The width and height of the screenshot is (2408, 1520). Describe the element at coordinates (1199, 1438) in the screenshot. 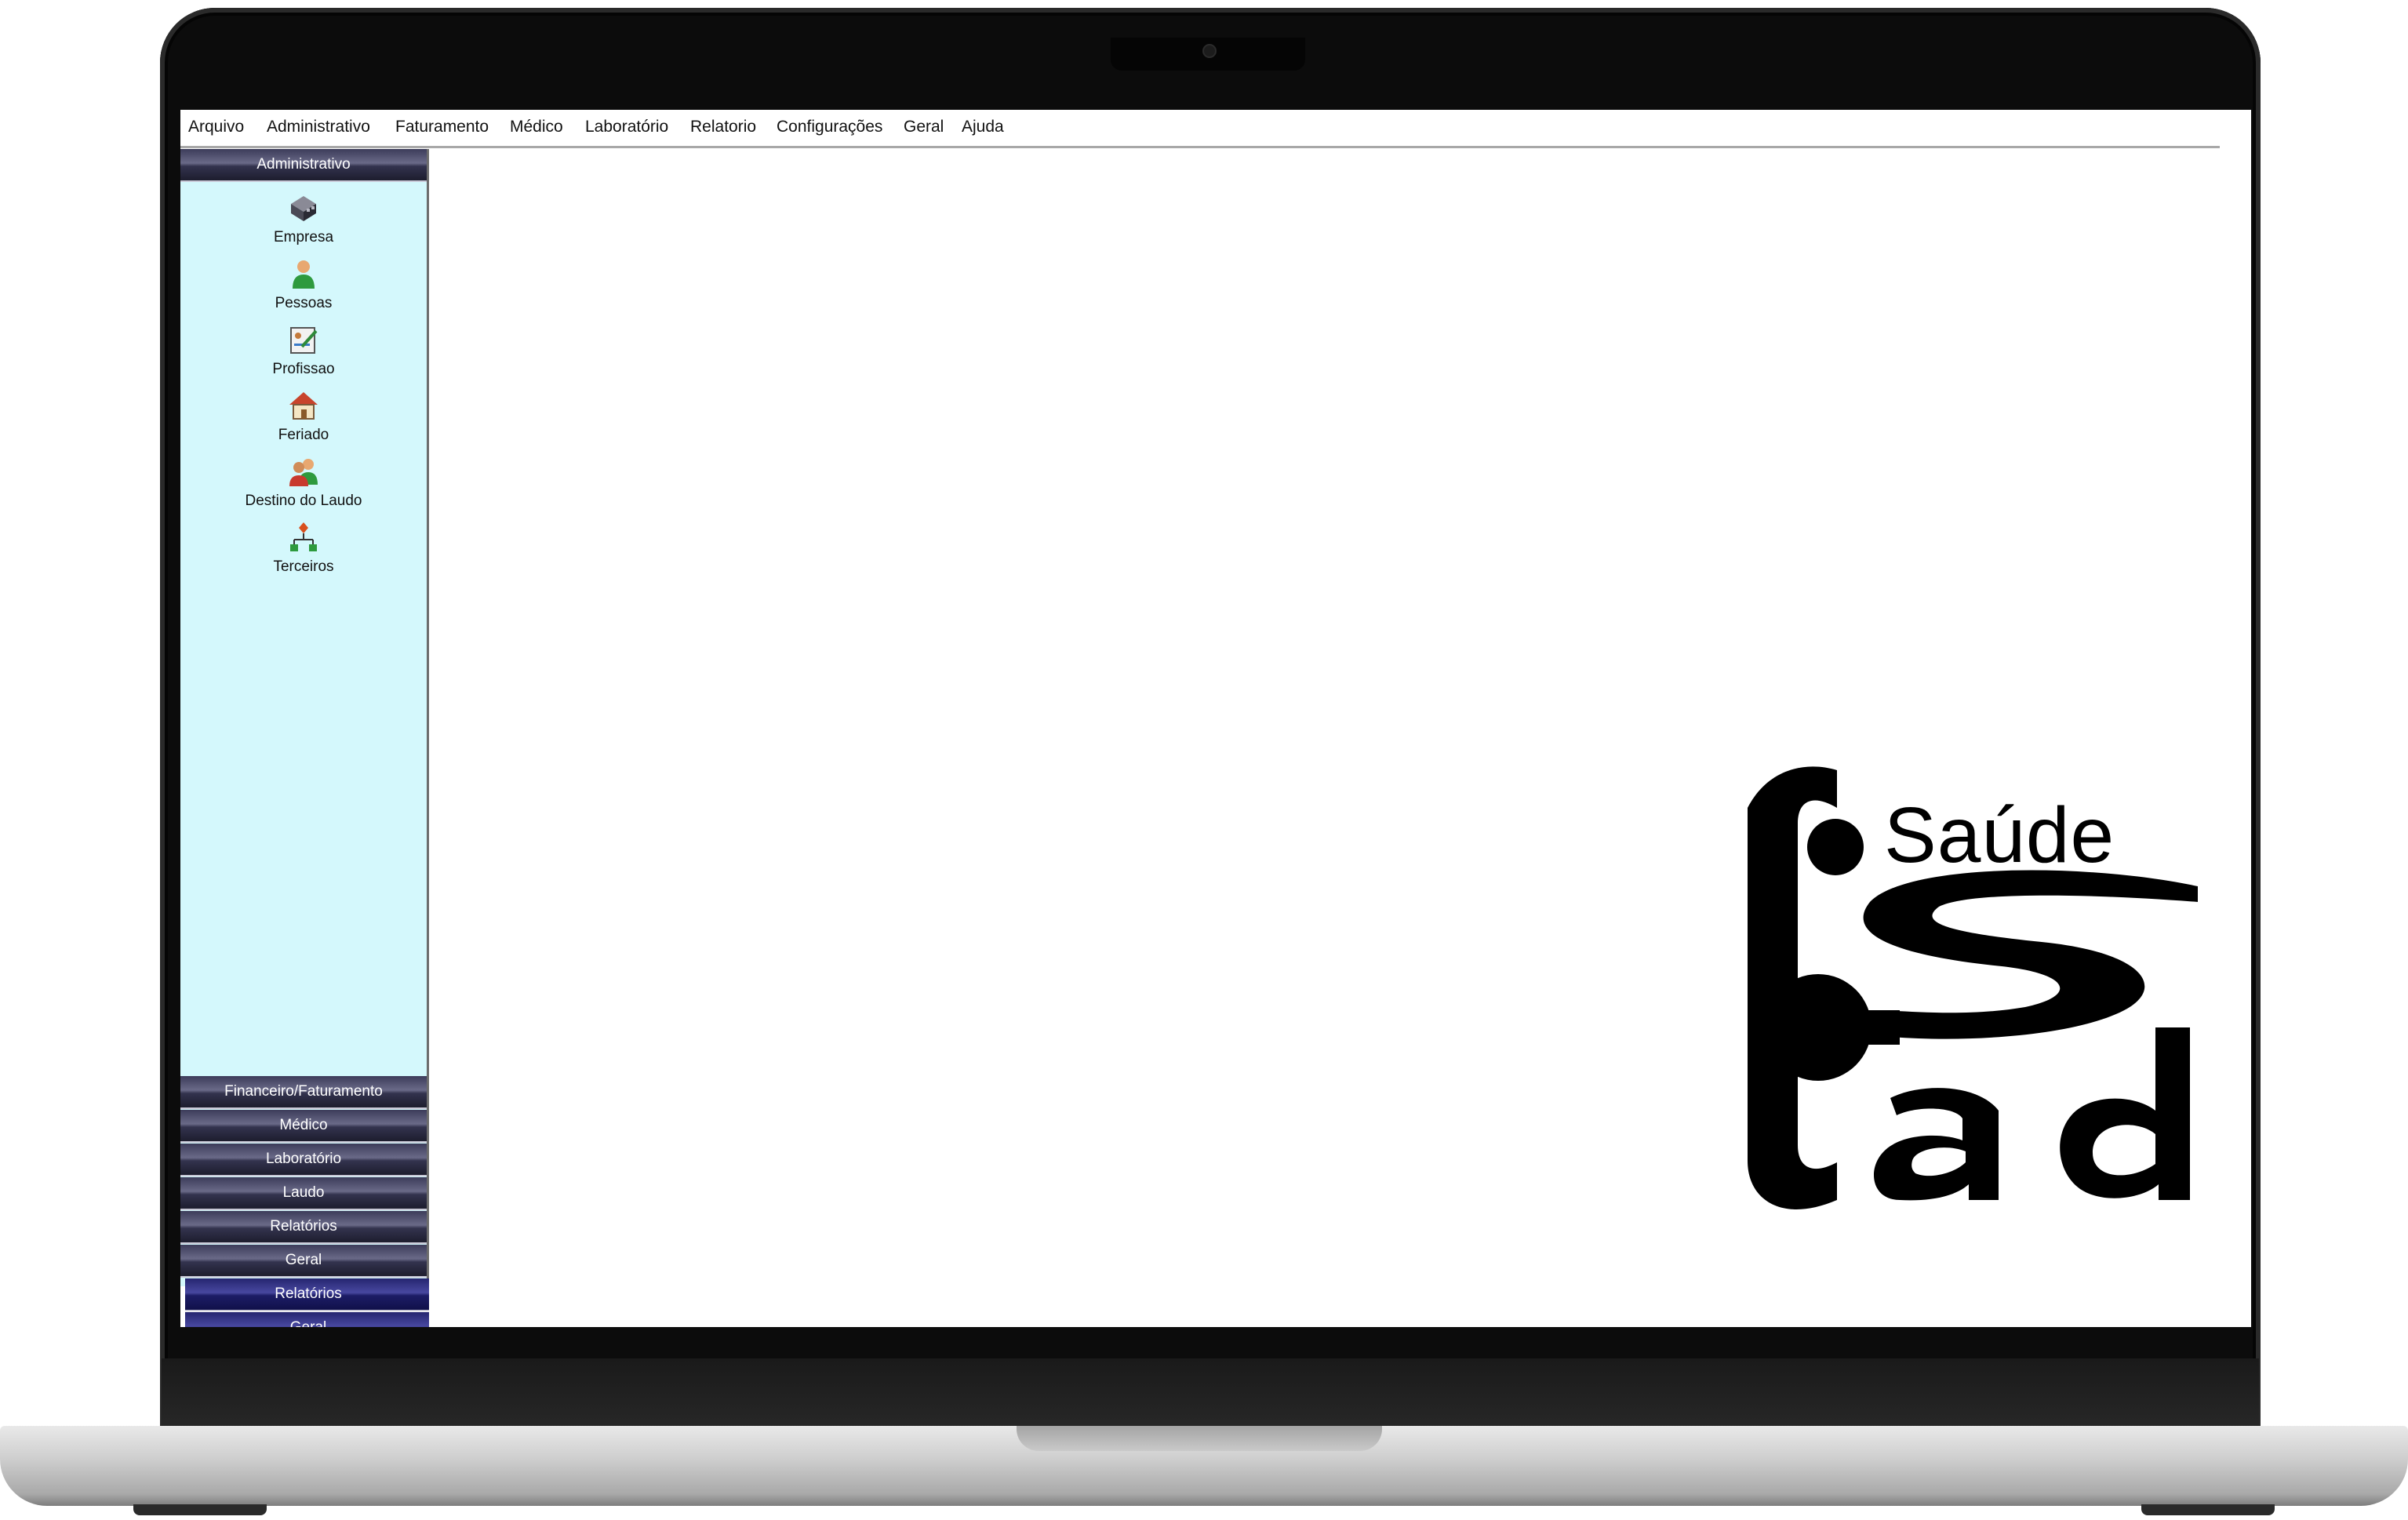

I see `laptop-opening-notch` at that location.